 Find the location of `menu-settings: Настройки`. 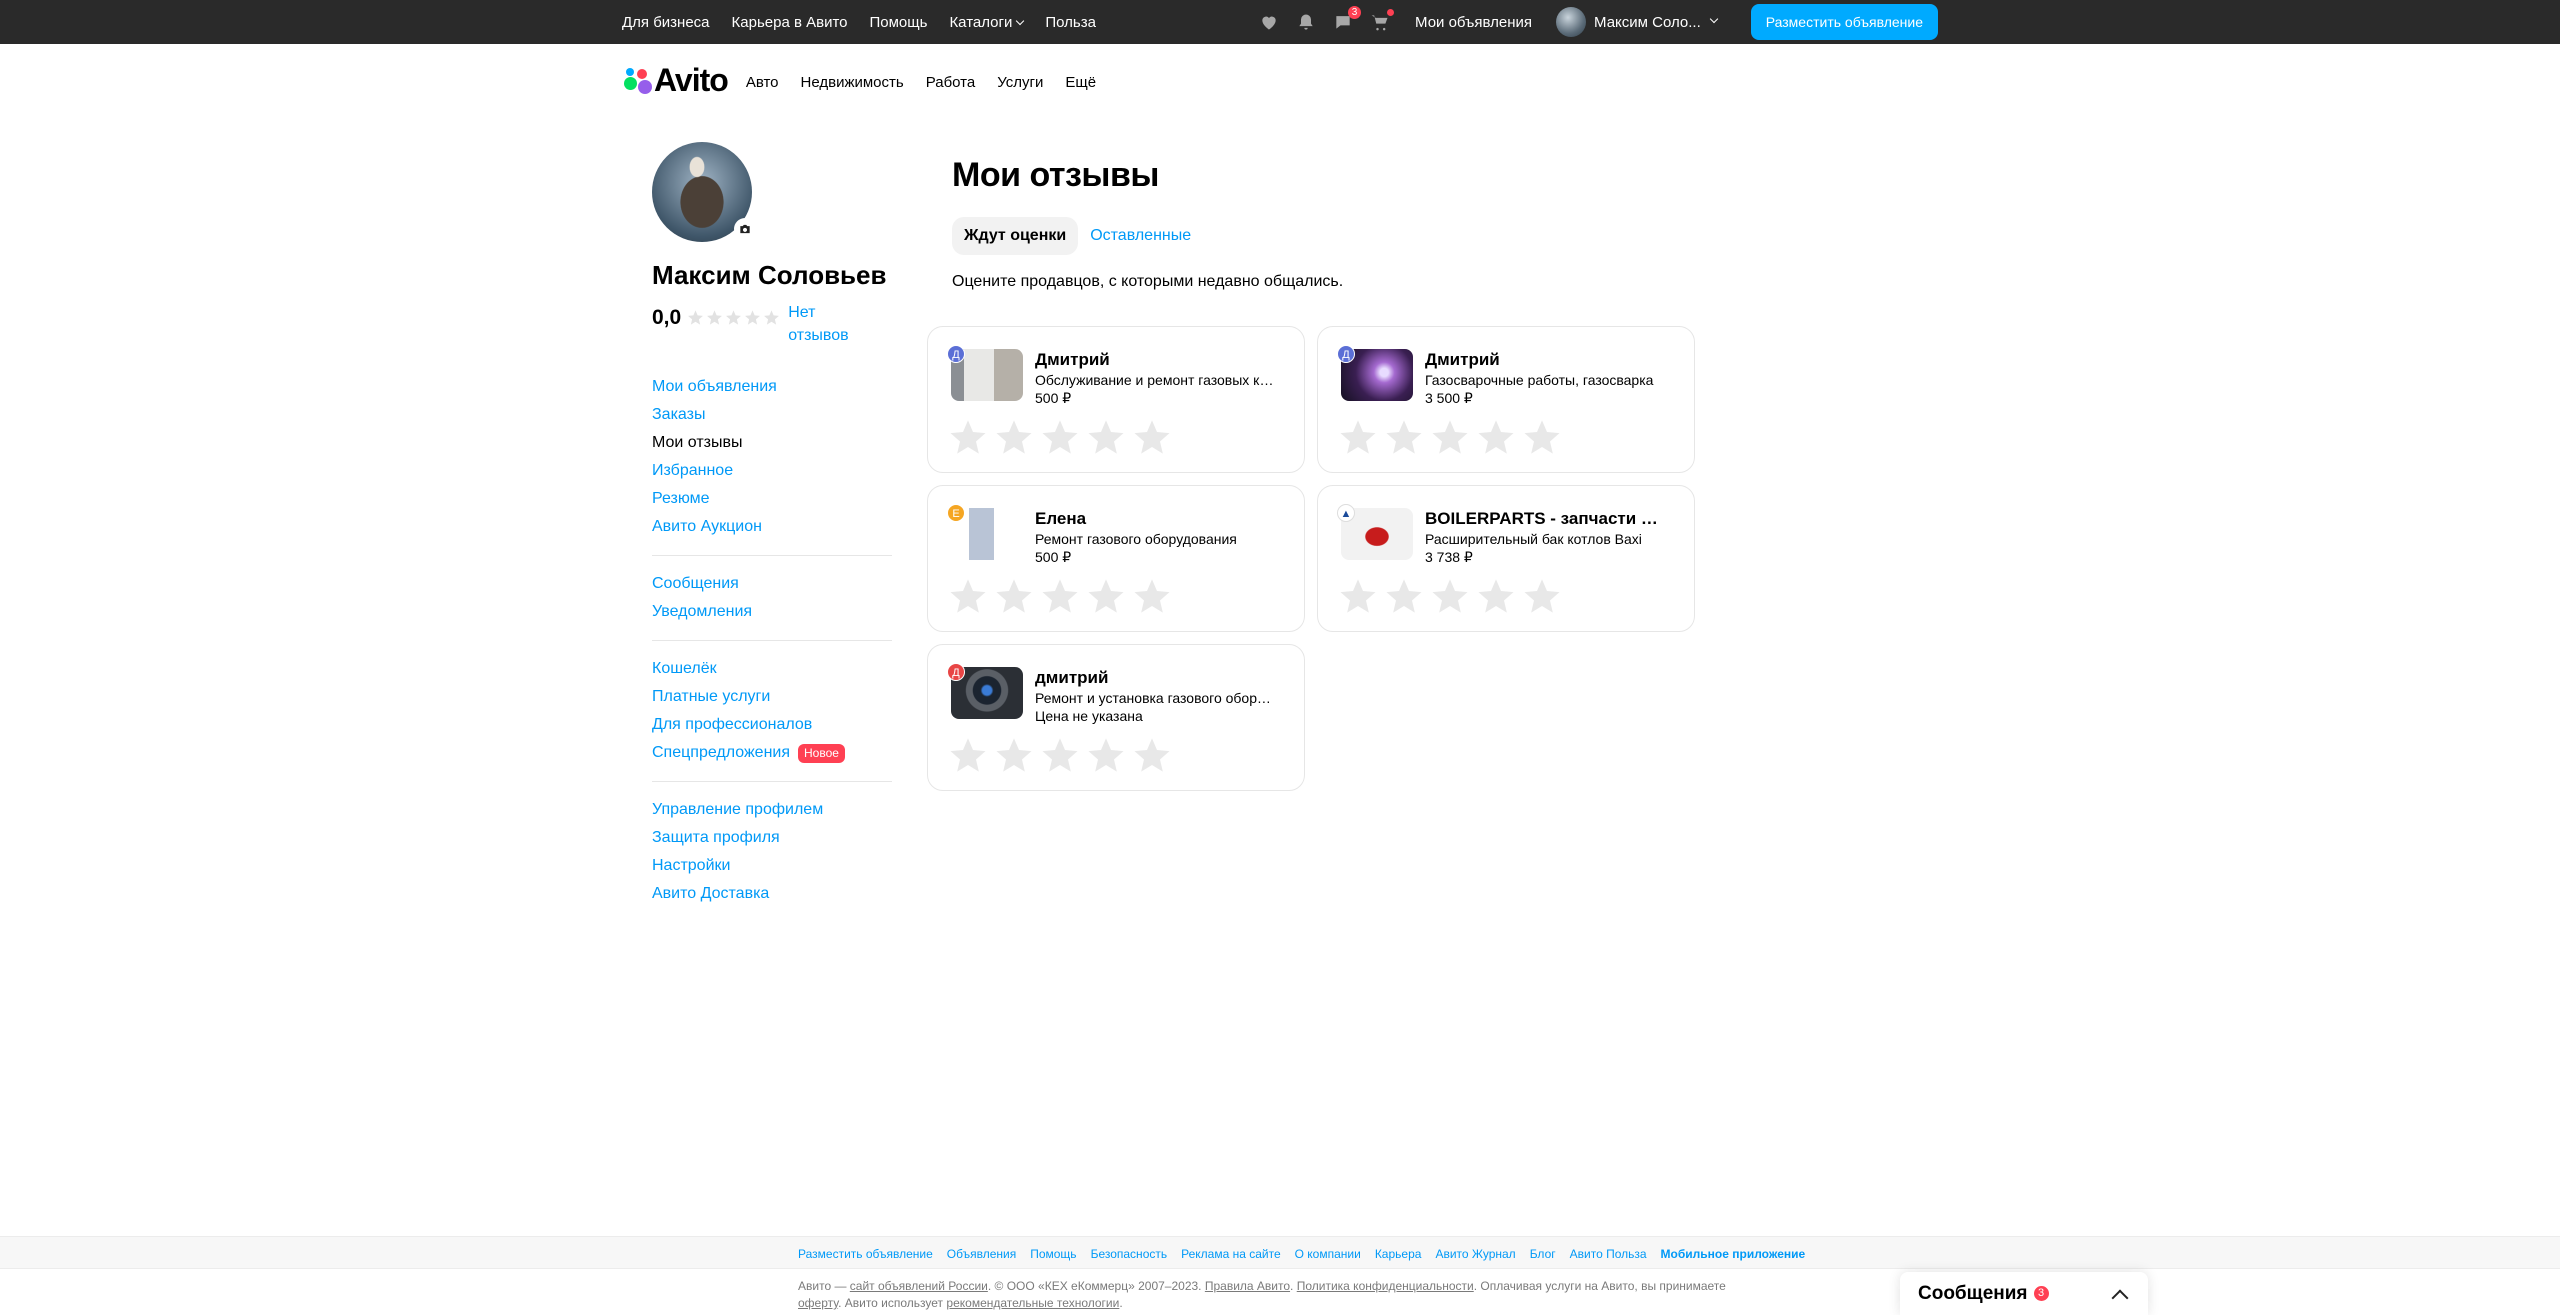

menu-settings: Настройки is located at coordinates (772, 866).